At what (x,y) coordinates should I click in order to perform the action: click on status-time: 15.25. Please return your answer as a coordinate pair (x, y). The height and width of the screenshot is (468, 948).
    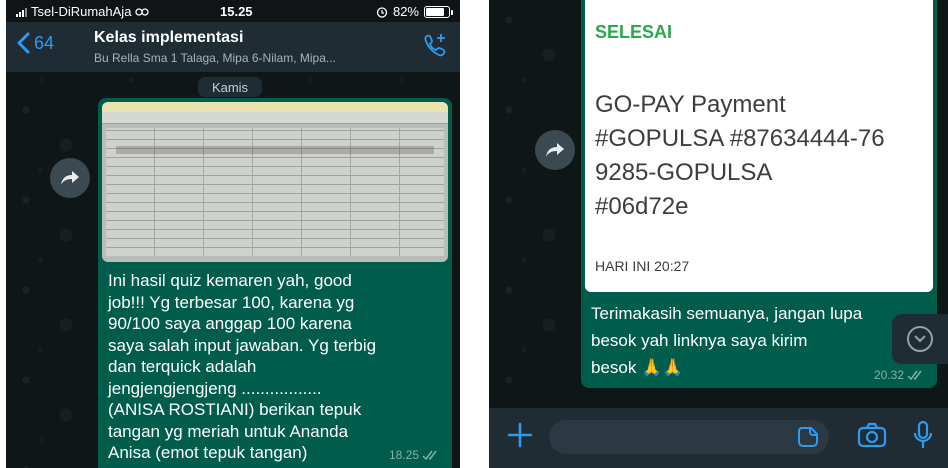
    Looking at the image, I should click on (236, 11).